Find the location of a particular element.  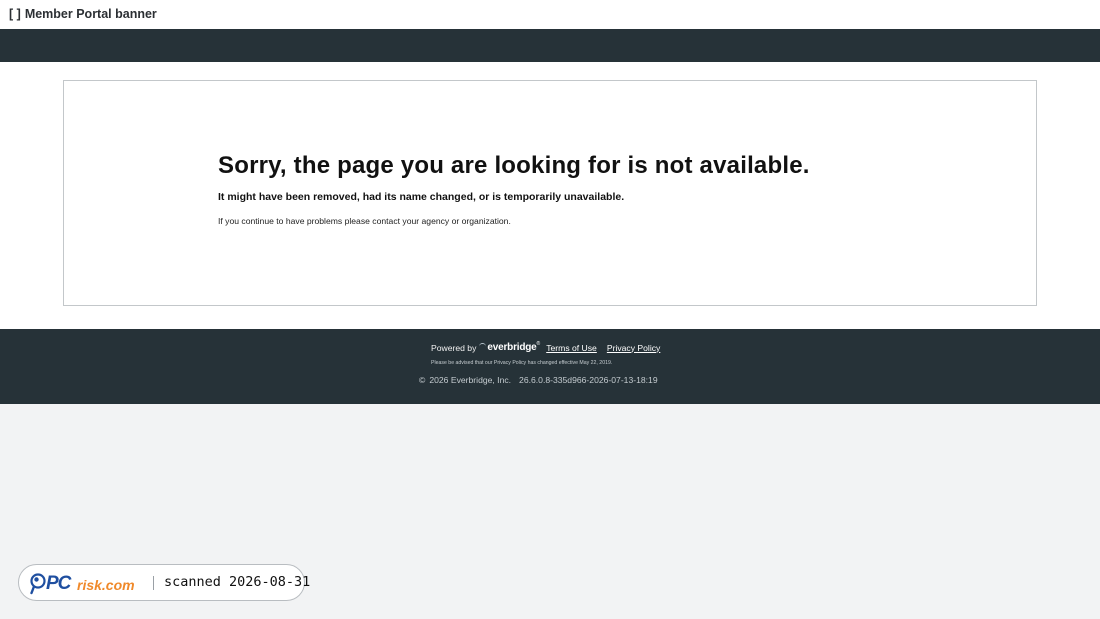

everbridge-logo-tm: ® is located at coordinates (538, 343).